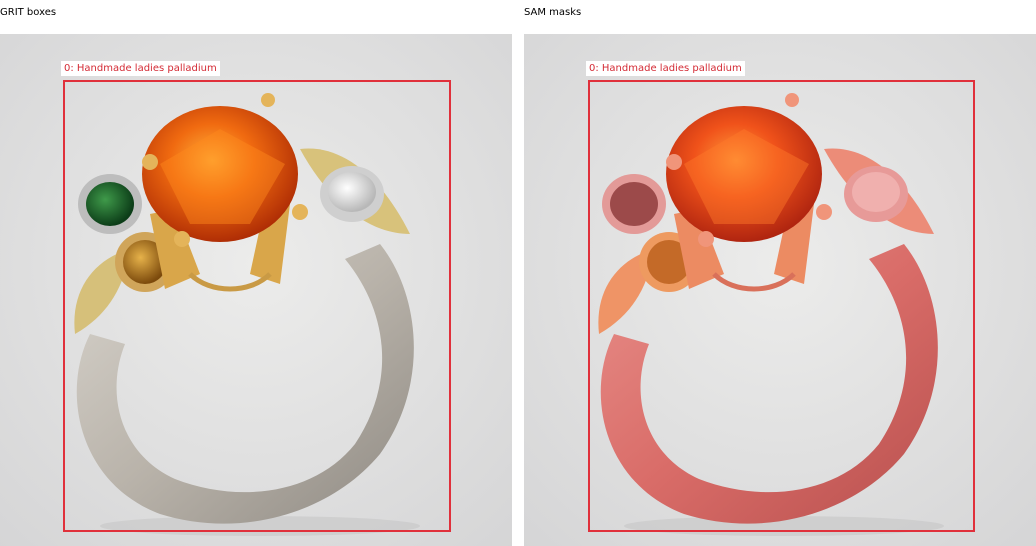 This screenshot has height=546, width=1036. Describe the element at coordinates (553, 12) in the screenshot. I see `right-panel-title: SAM masks` at that location.